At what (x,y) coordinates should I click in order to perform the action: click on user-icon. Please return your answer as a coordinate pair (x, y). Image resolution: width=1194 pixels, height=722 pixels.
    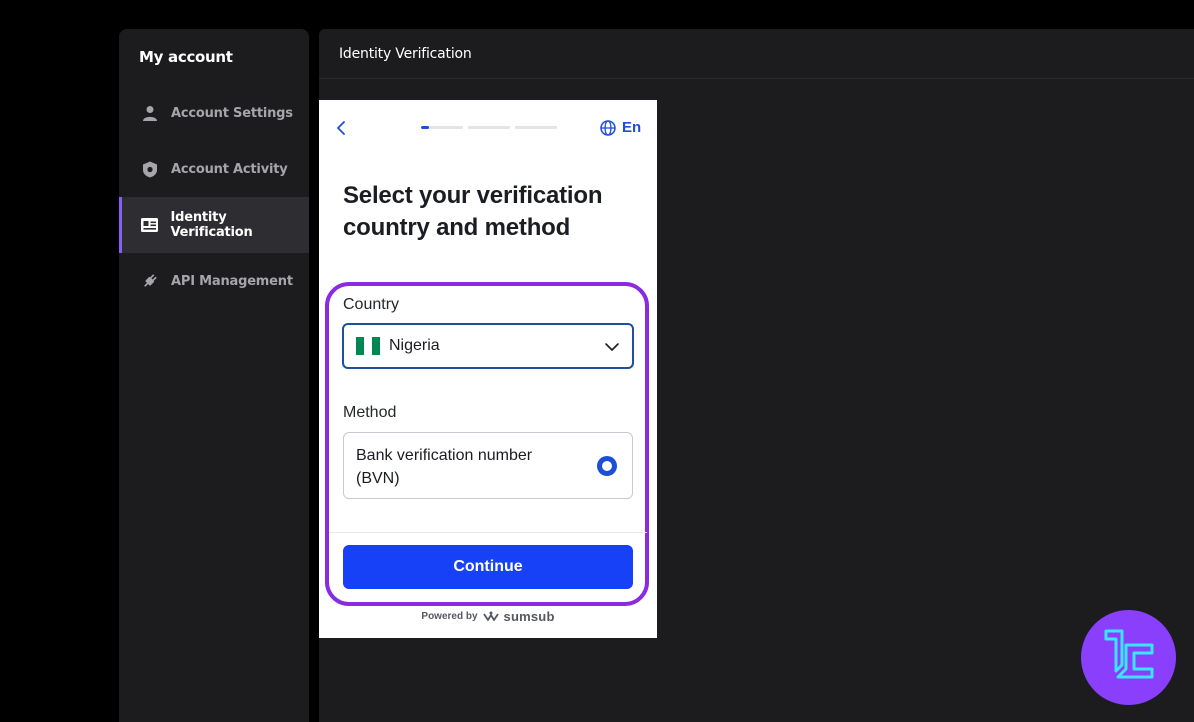
    Looking at the image, I should click on (150, 113).